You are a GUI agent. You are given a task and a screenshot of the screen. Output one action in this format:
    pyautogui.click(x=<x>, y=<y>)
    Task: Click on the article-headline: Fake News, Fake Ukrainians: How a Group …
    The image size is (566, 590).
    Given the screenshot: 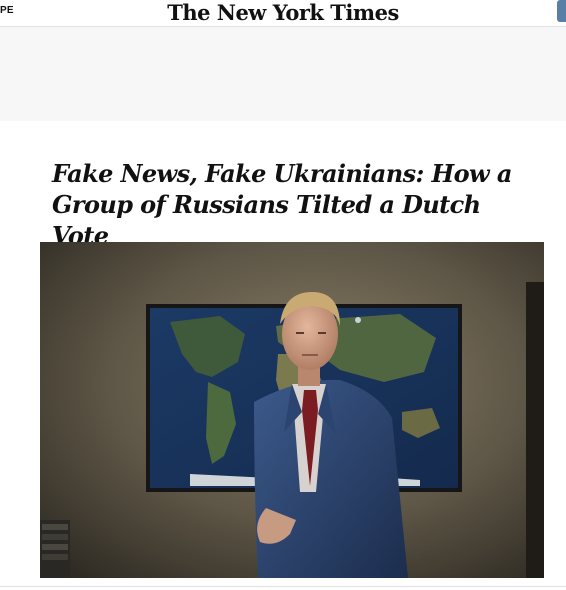 What is the action you would take?
    pyautogui.click(x=292, y=204)
    